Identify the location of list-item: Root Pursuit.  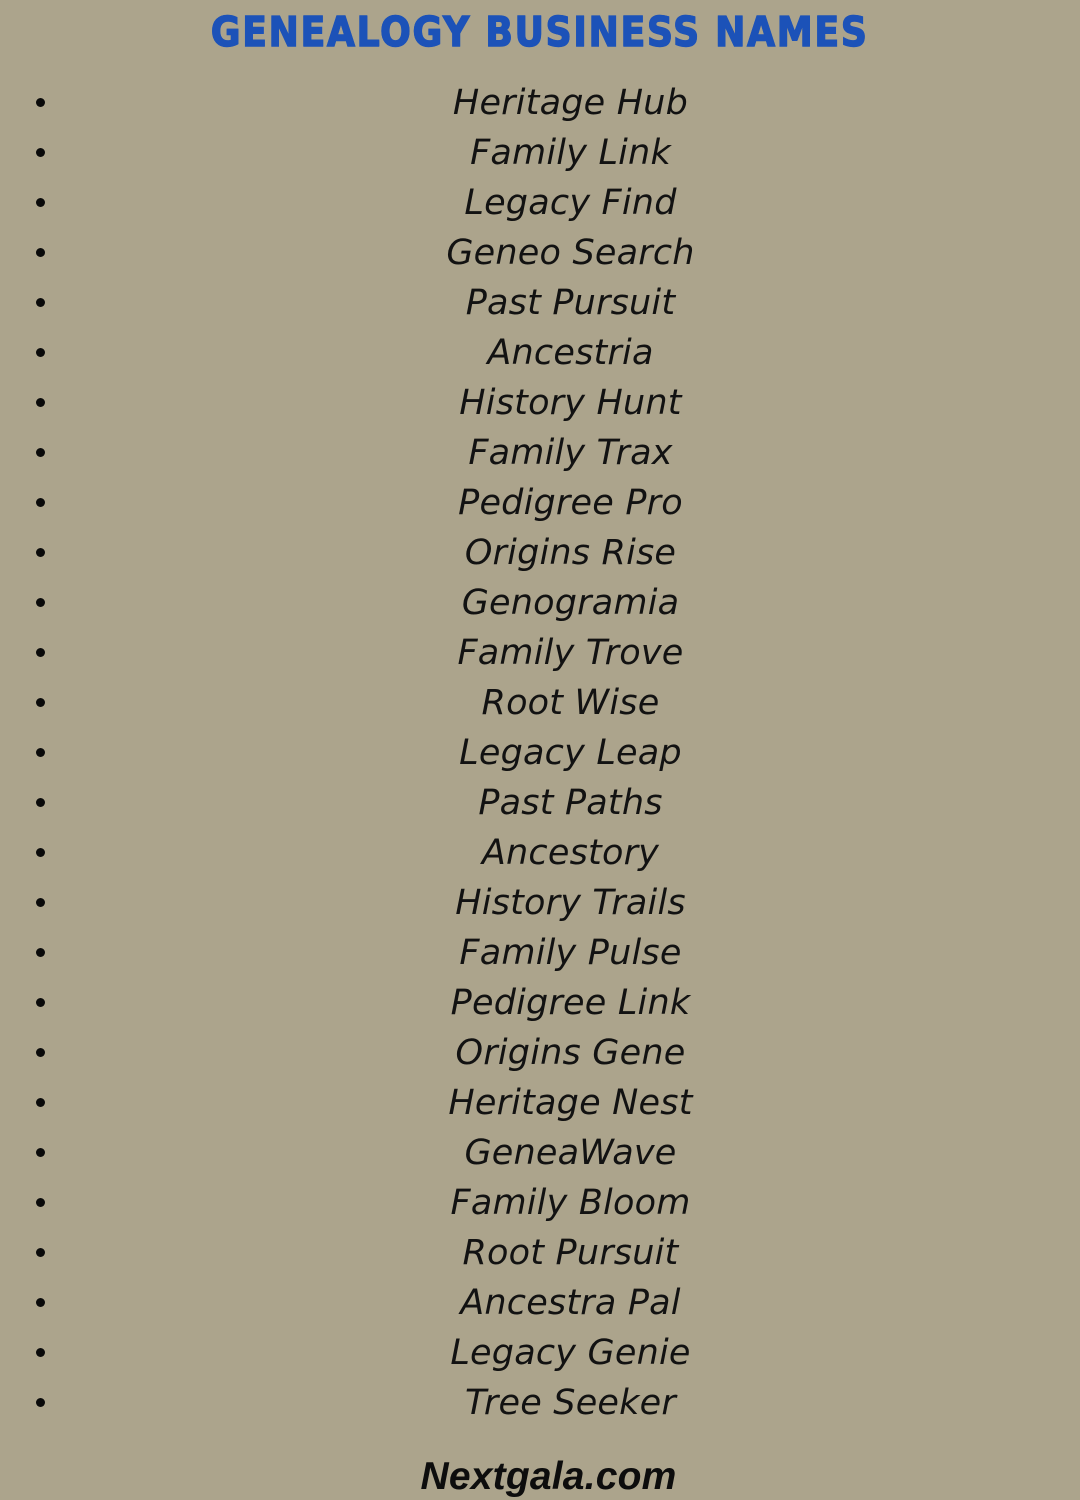
(540, 1253).